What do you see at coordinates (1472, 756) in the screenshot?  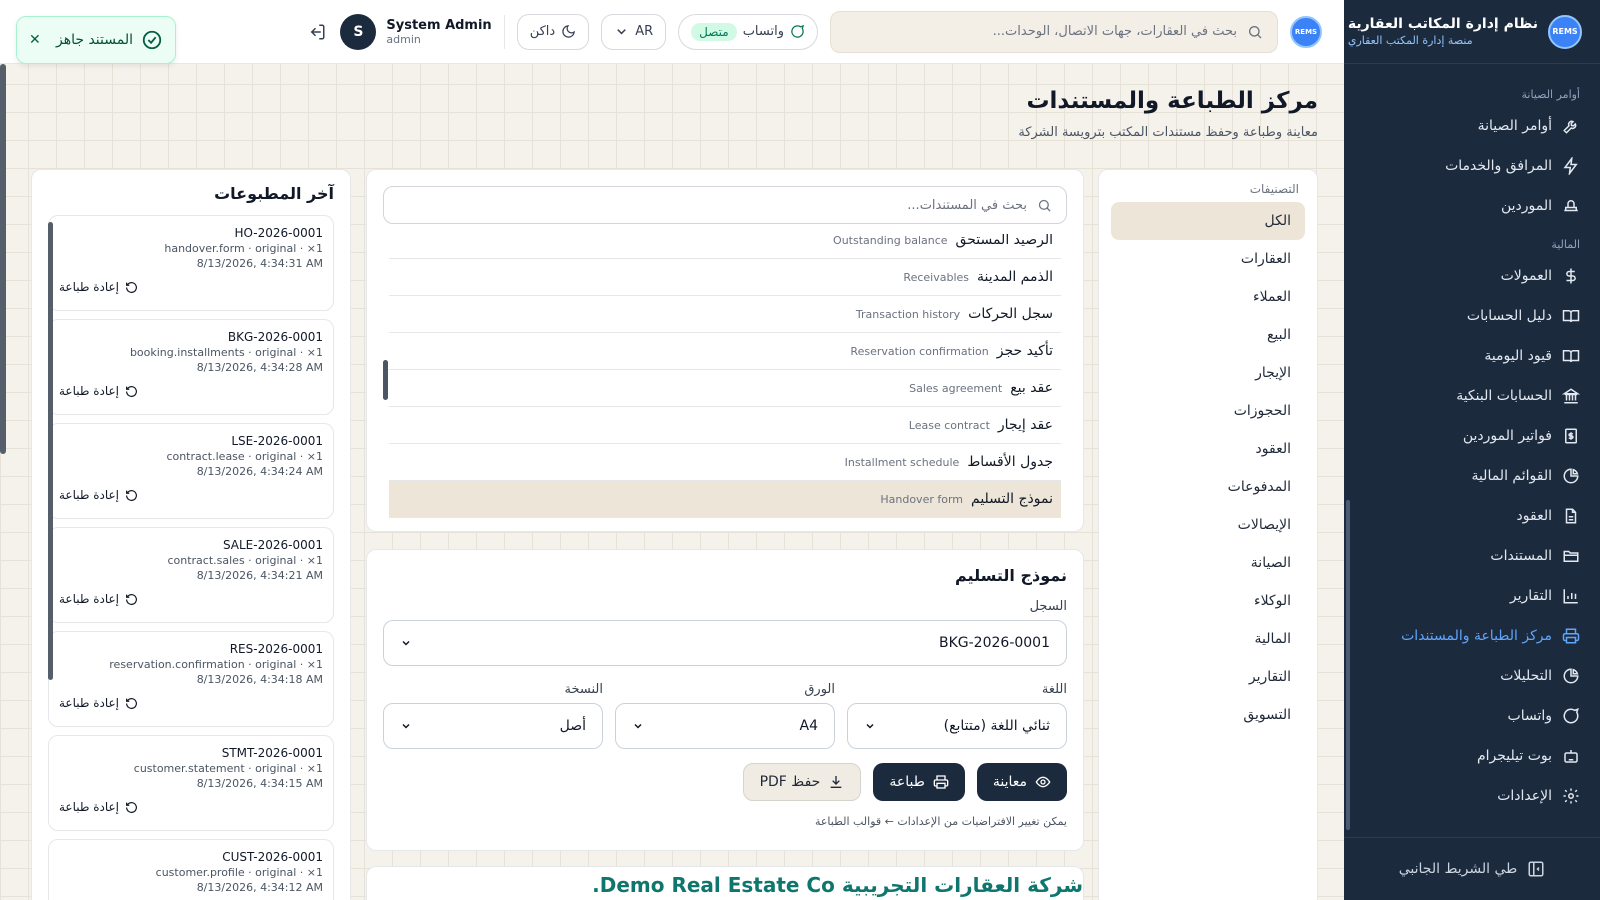 I see `sidebar-item: بوت تيليجرام` at bounding box center [1472, 756].